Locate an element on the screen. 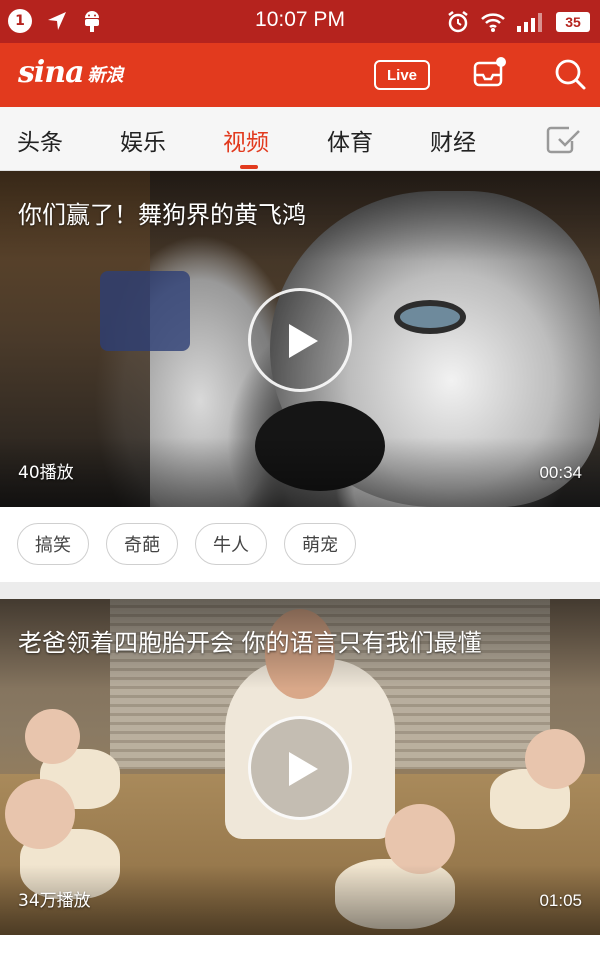 The height and width of the screenshot is (959, 600). signal-icon is located at coordinates (529, 22).